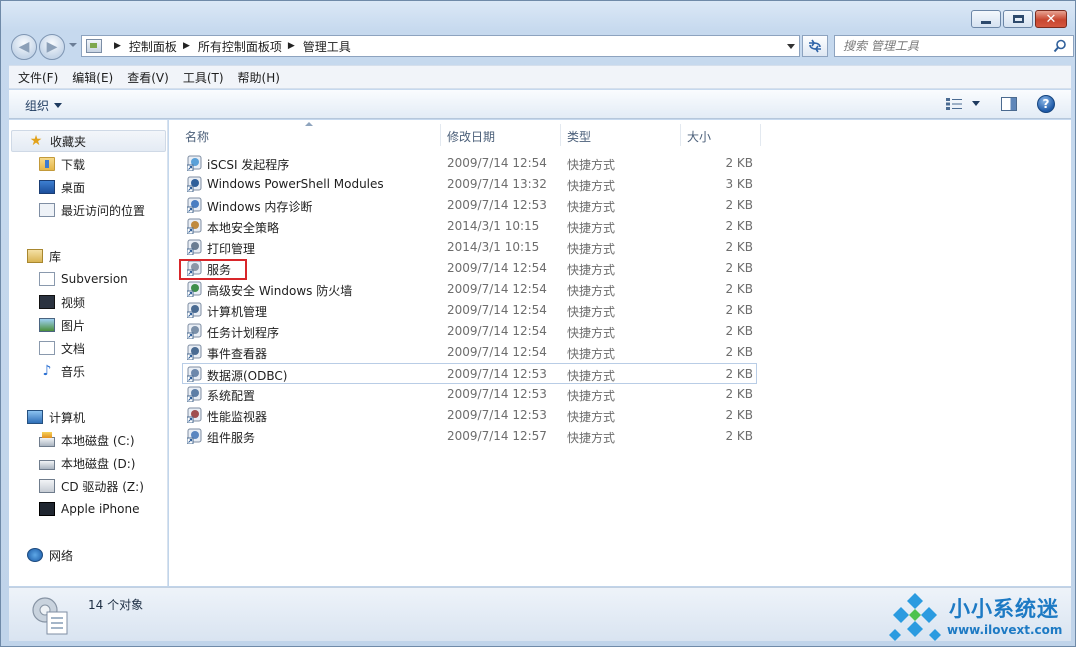 This screenshot has width=1076, height=647. Describe the element at coordinates (237, 312) in the screenshot. I see `file-name: 计算机管理` at that location.